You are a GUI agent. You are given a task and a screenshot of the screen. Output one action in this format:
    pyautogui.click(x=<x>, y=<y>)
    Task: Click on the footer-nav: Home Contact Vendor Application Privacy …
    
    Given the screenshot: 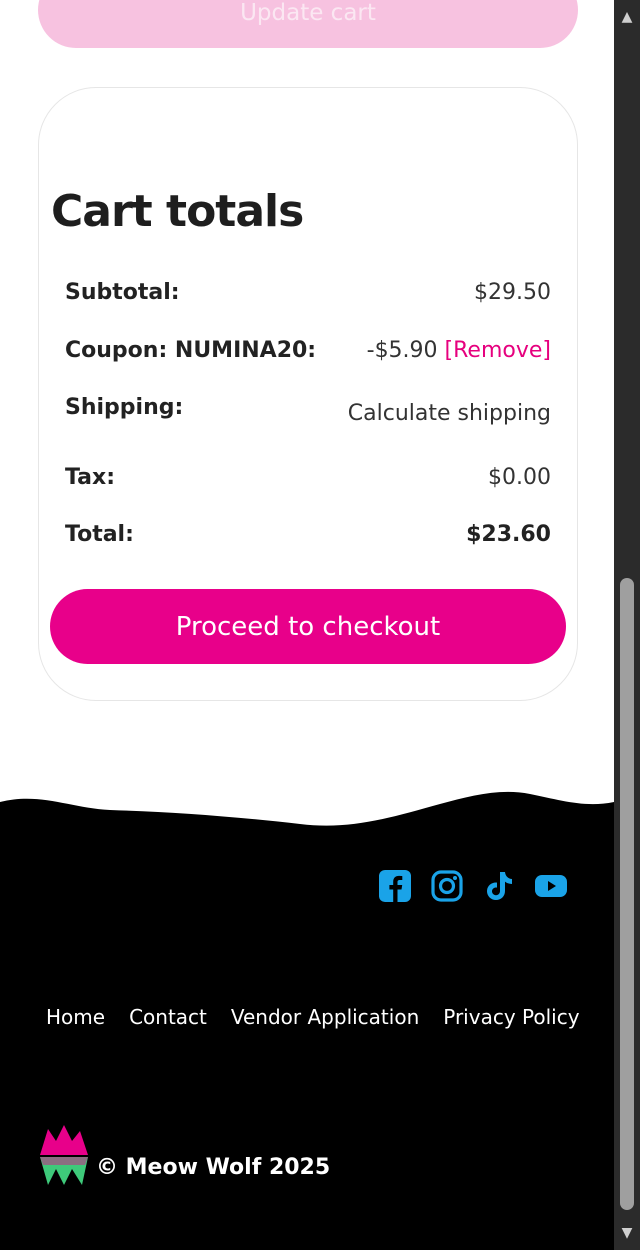 What is the action you would take?
    pyautogui.click(x=313, y=1017)
    